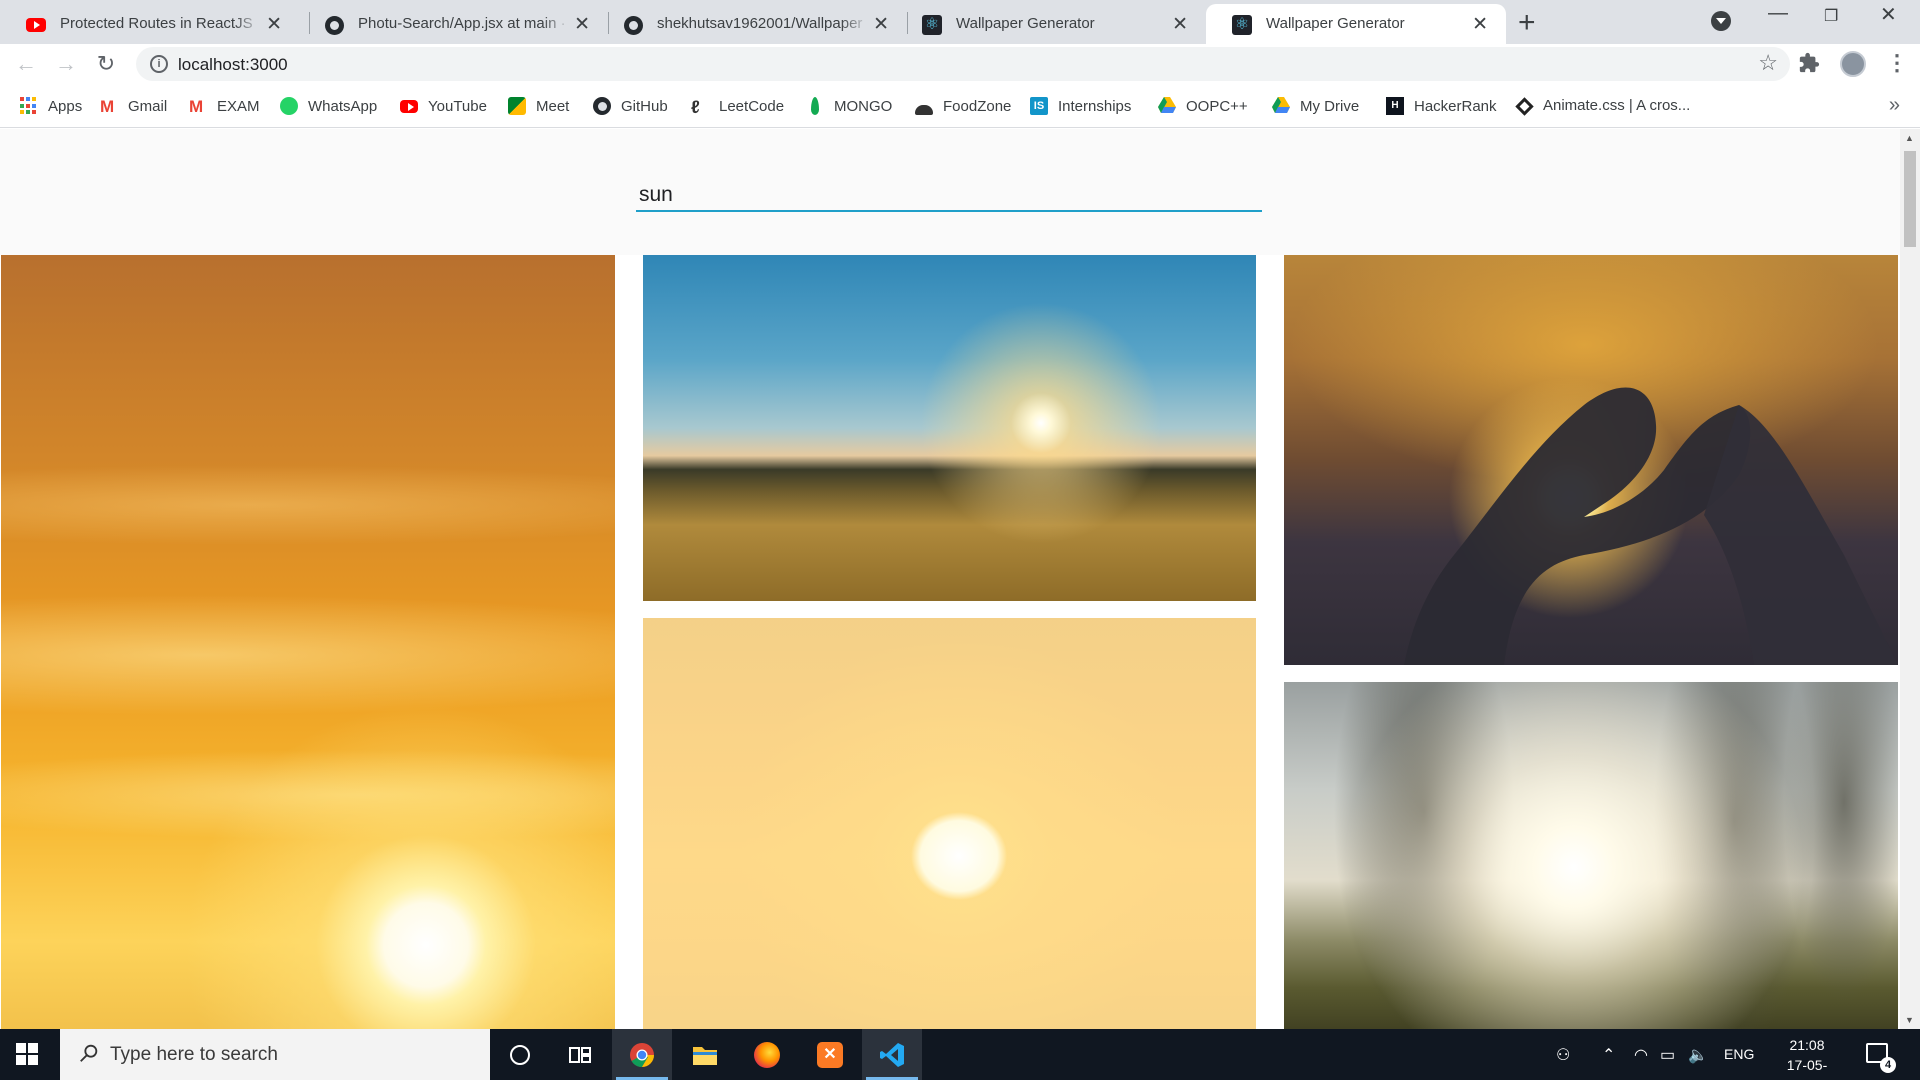 The image size is (1920, 1080). I want to click on bookmark-label: MONGO, so click(863, 106).